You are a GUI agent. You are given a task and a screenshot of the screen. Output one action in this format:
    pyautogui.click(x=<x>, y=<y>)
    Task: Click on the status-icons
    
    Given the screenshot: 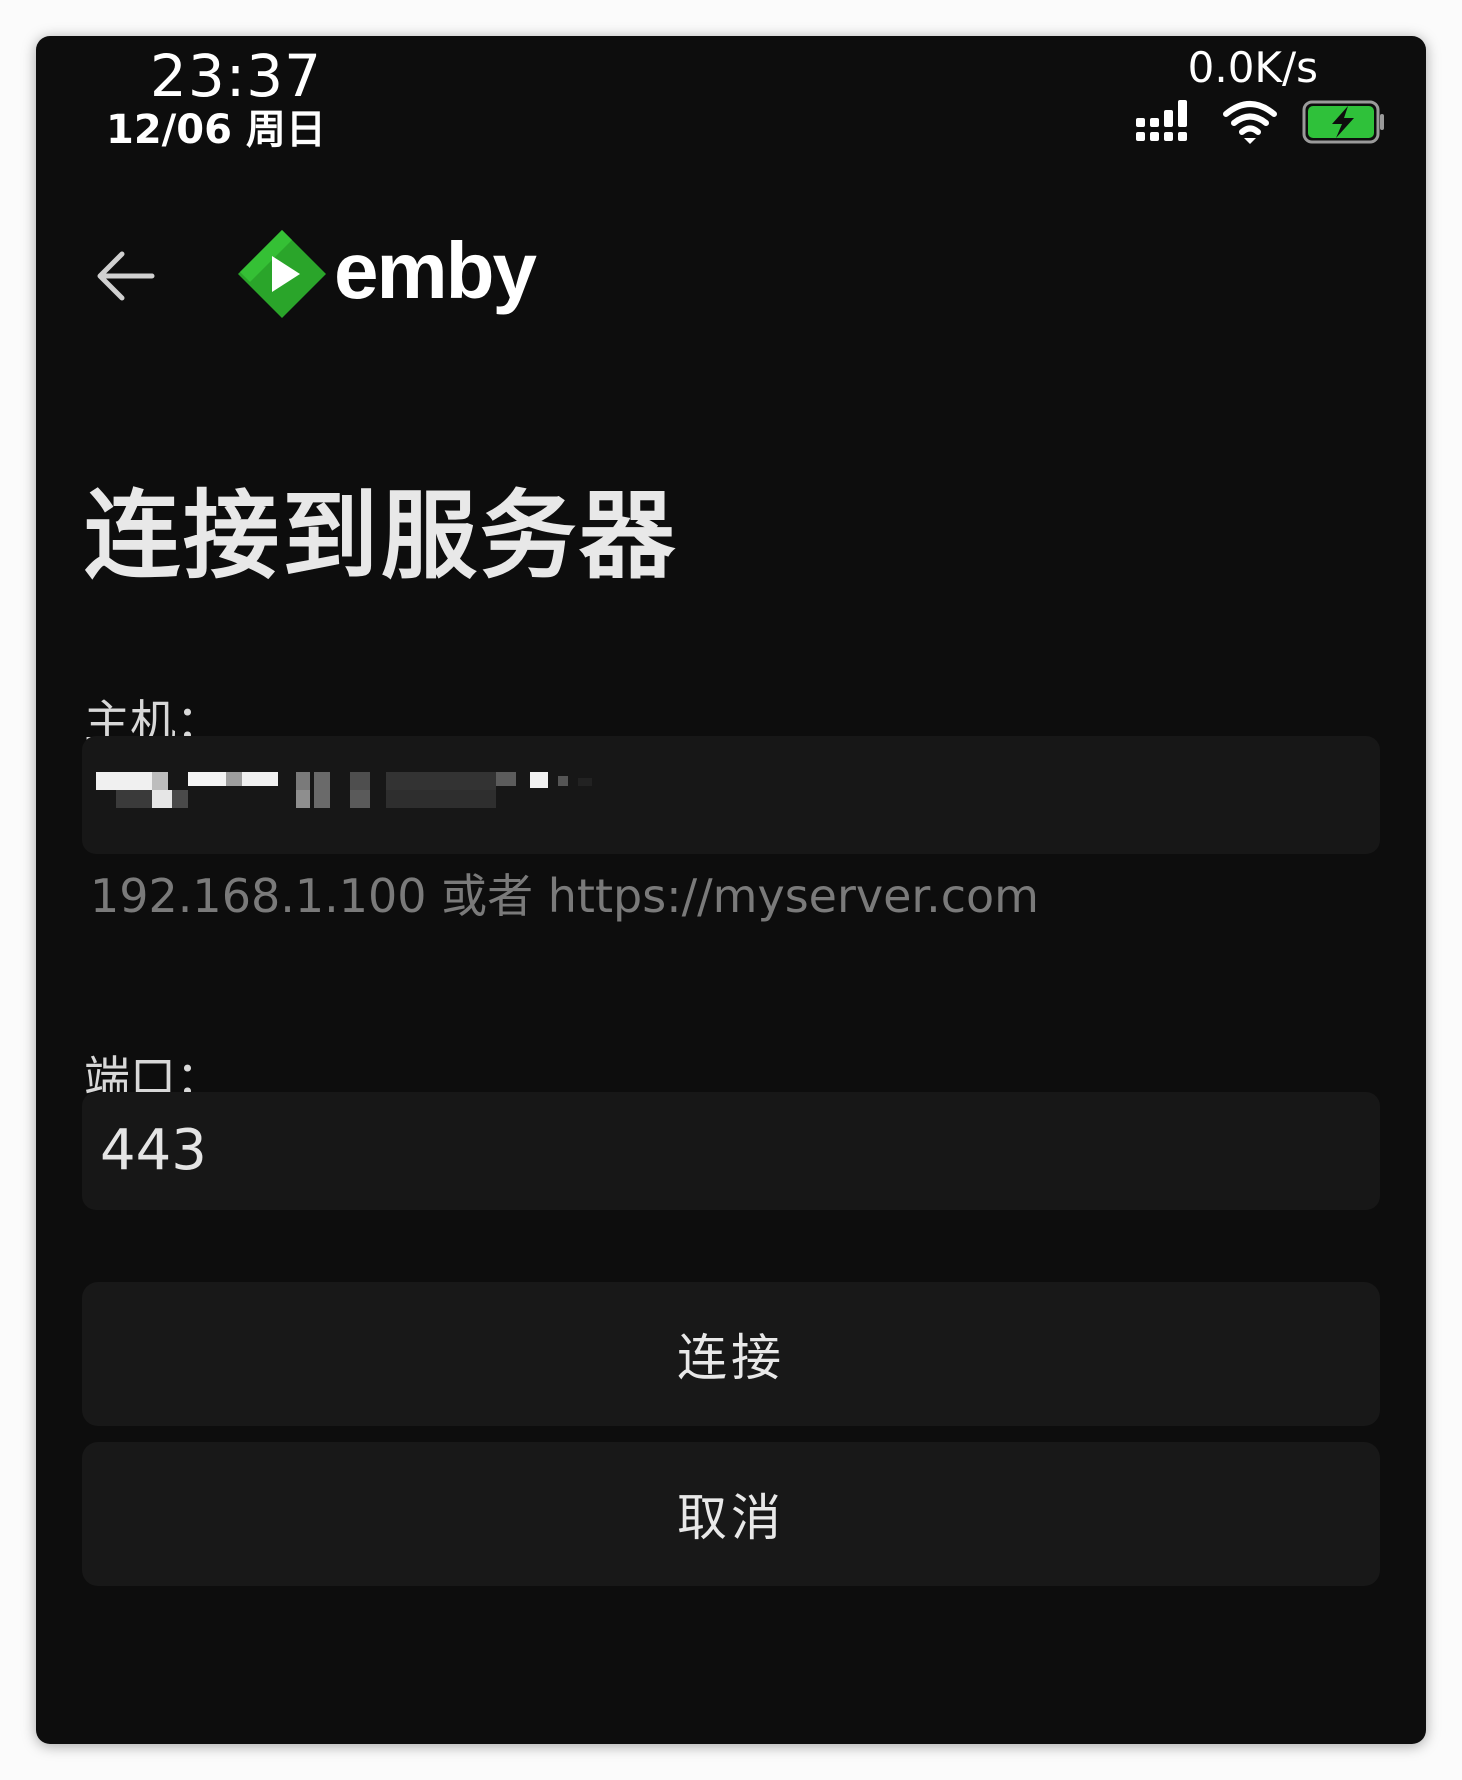 What is the action you would take?
    pyautogui.click(x=1260, y=122)
    